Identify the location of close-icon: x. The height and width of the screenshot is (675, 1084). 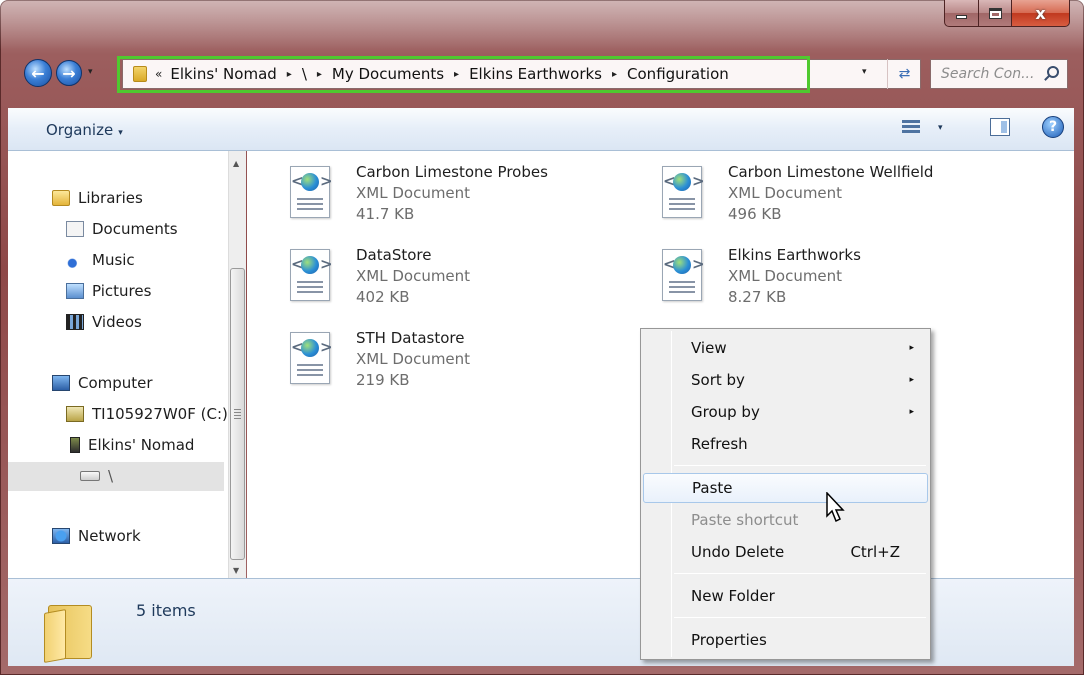
(1040, 13).